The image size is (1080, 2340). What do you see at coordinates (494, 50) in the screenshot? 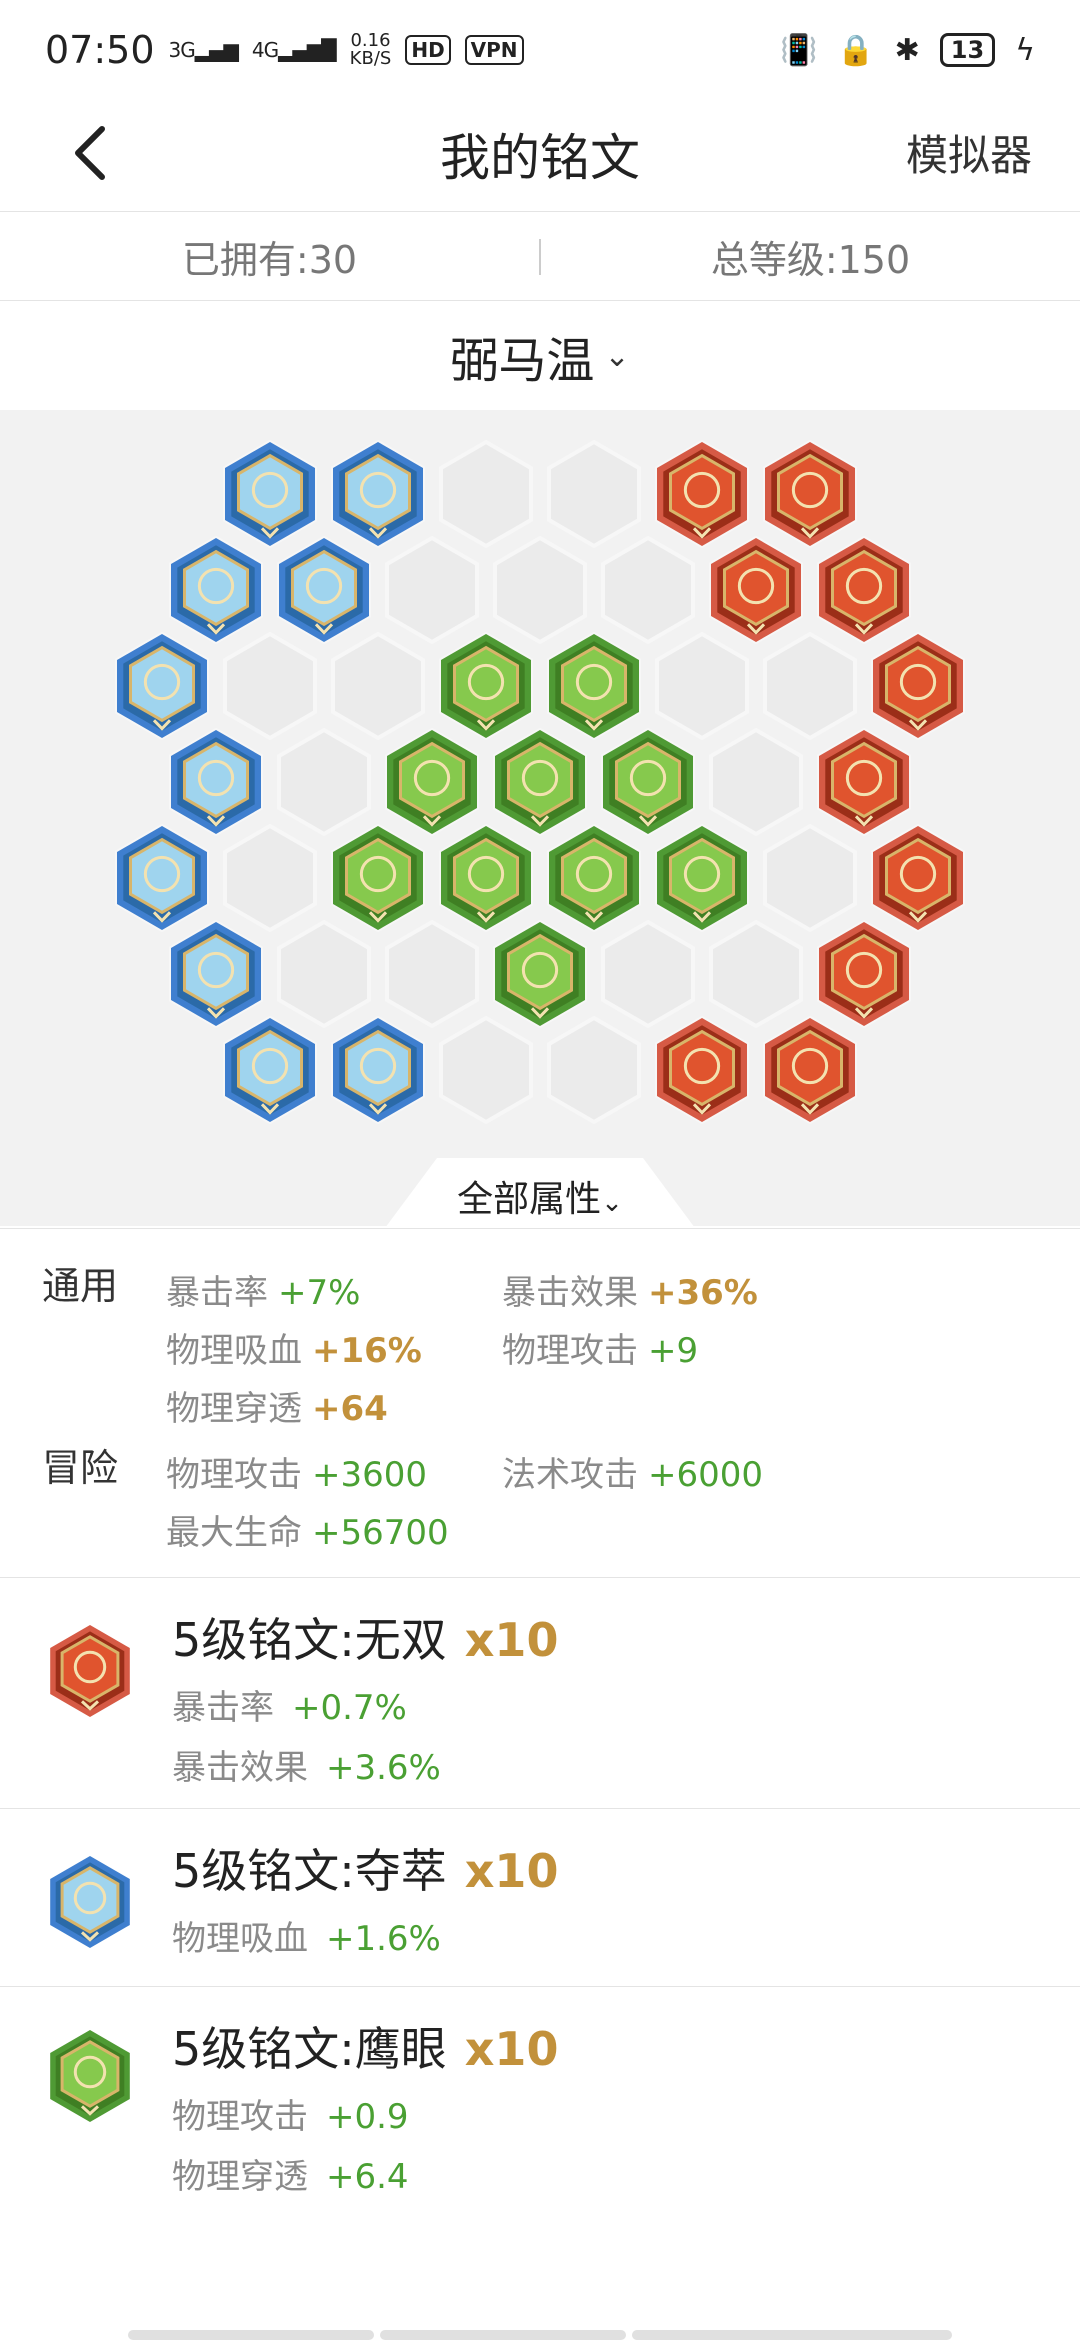
I see `vpn-icon: VPN` at bounding box center [494, 50].